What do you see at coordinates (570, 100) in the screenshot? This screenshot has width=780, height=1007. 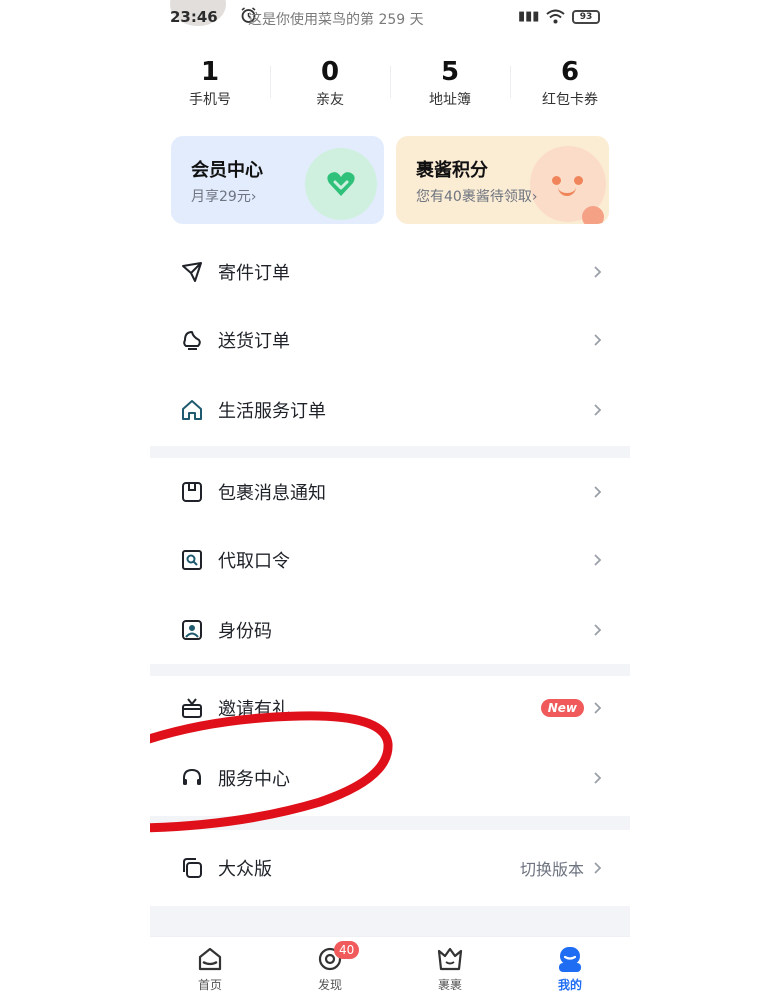 I see `stat-label: 红包卡券` at bounding box center [570, 100].